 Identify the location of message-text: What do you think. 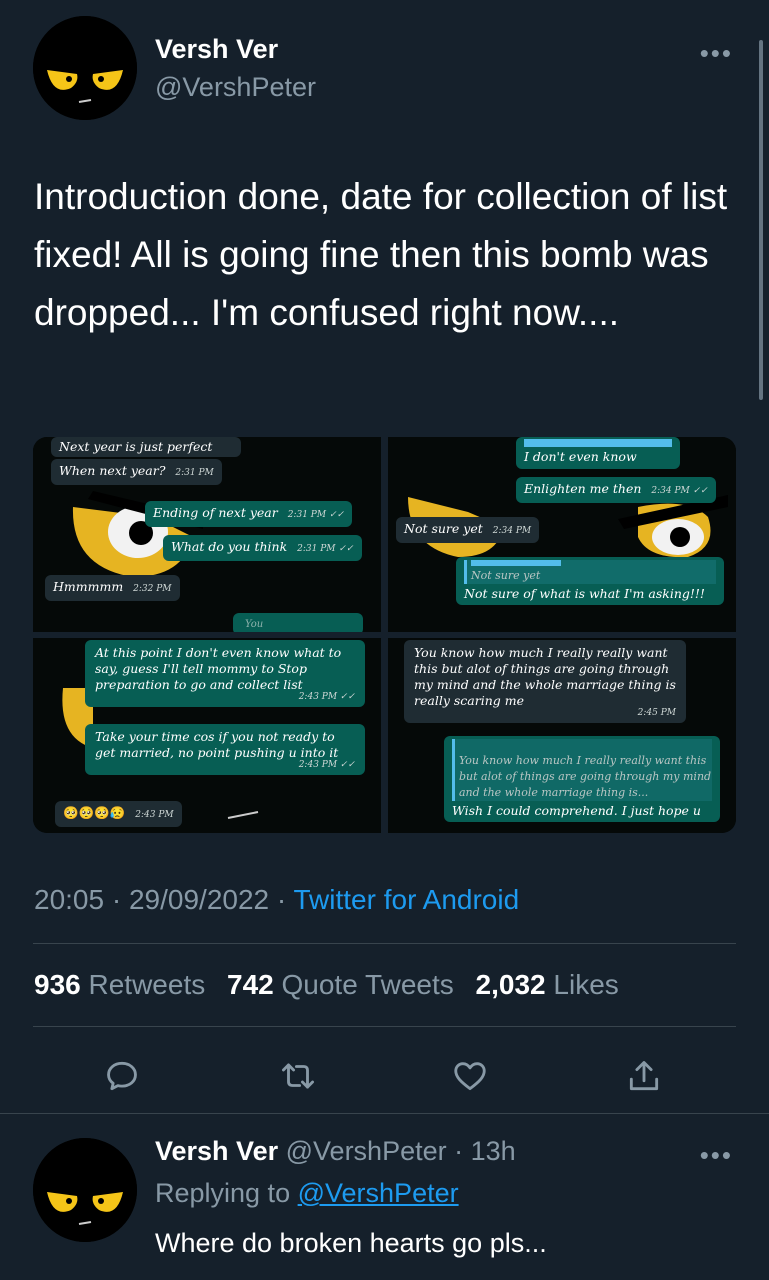
(229, 546).